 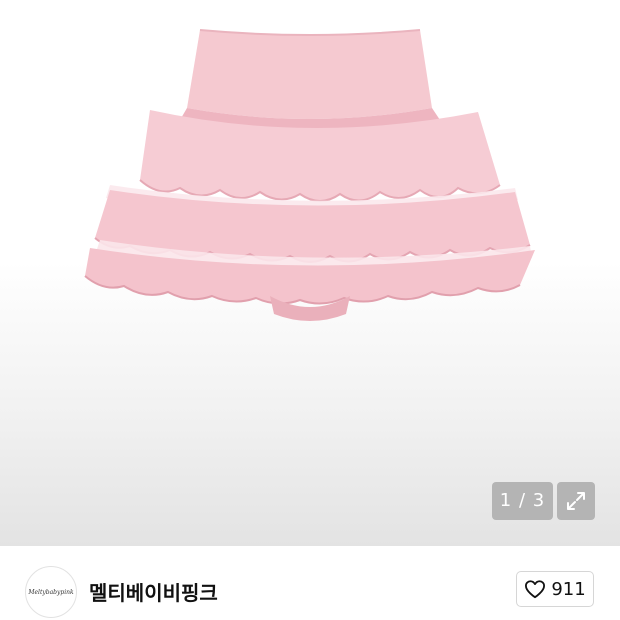 I want to click on store-logo-text: Meltybabypink, so click(x=51, y=592).